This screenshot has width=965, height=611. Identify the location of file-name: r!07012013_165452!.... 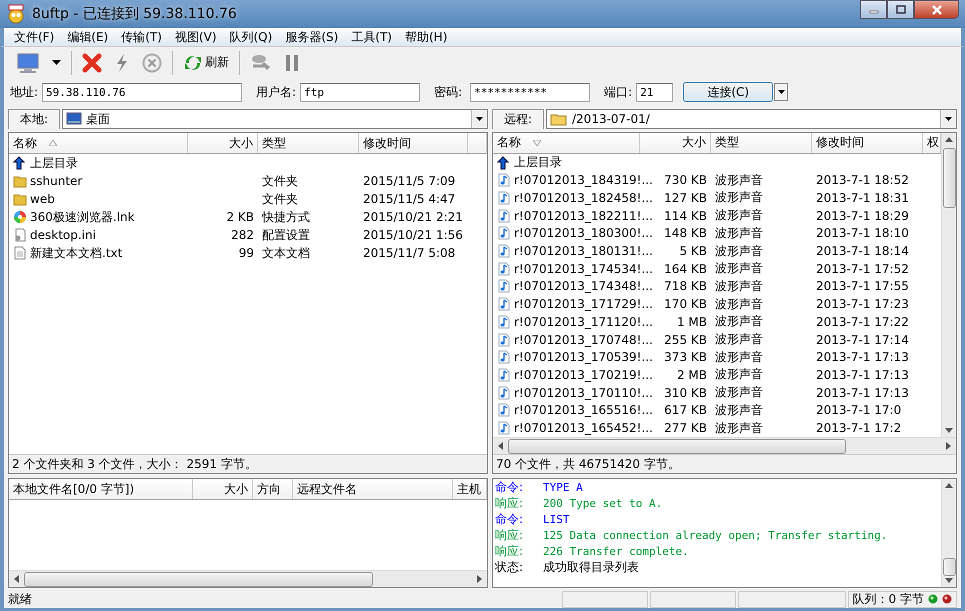
(583, 428).